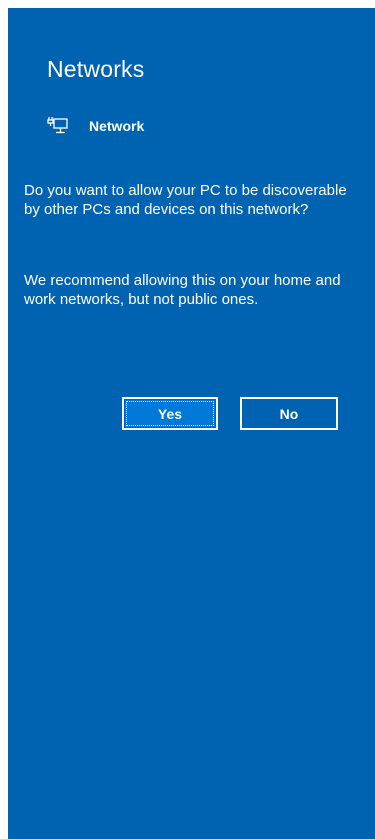 The width and height of the screenshot is (375, 839). I want to click on flyout-title: Networks, so click(96, 69).